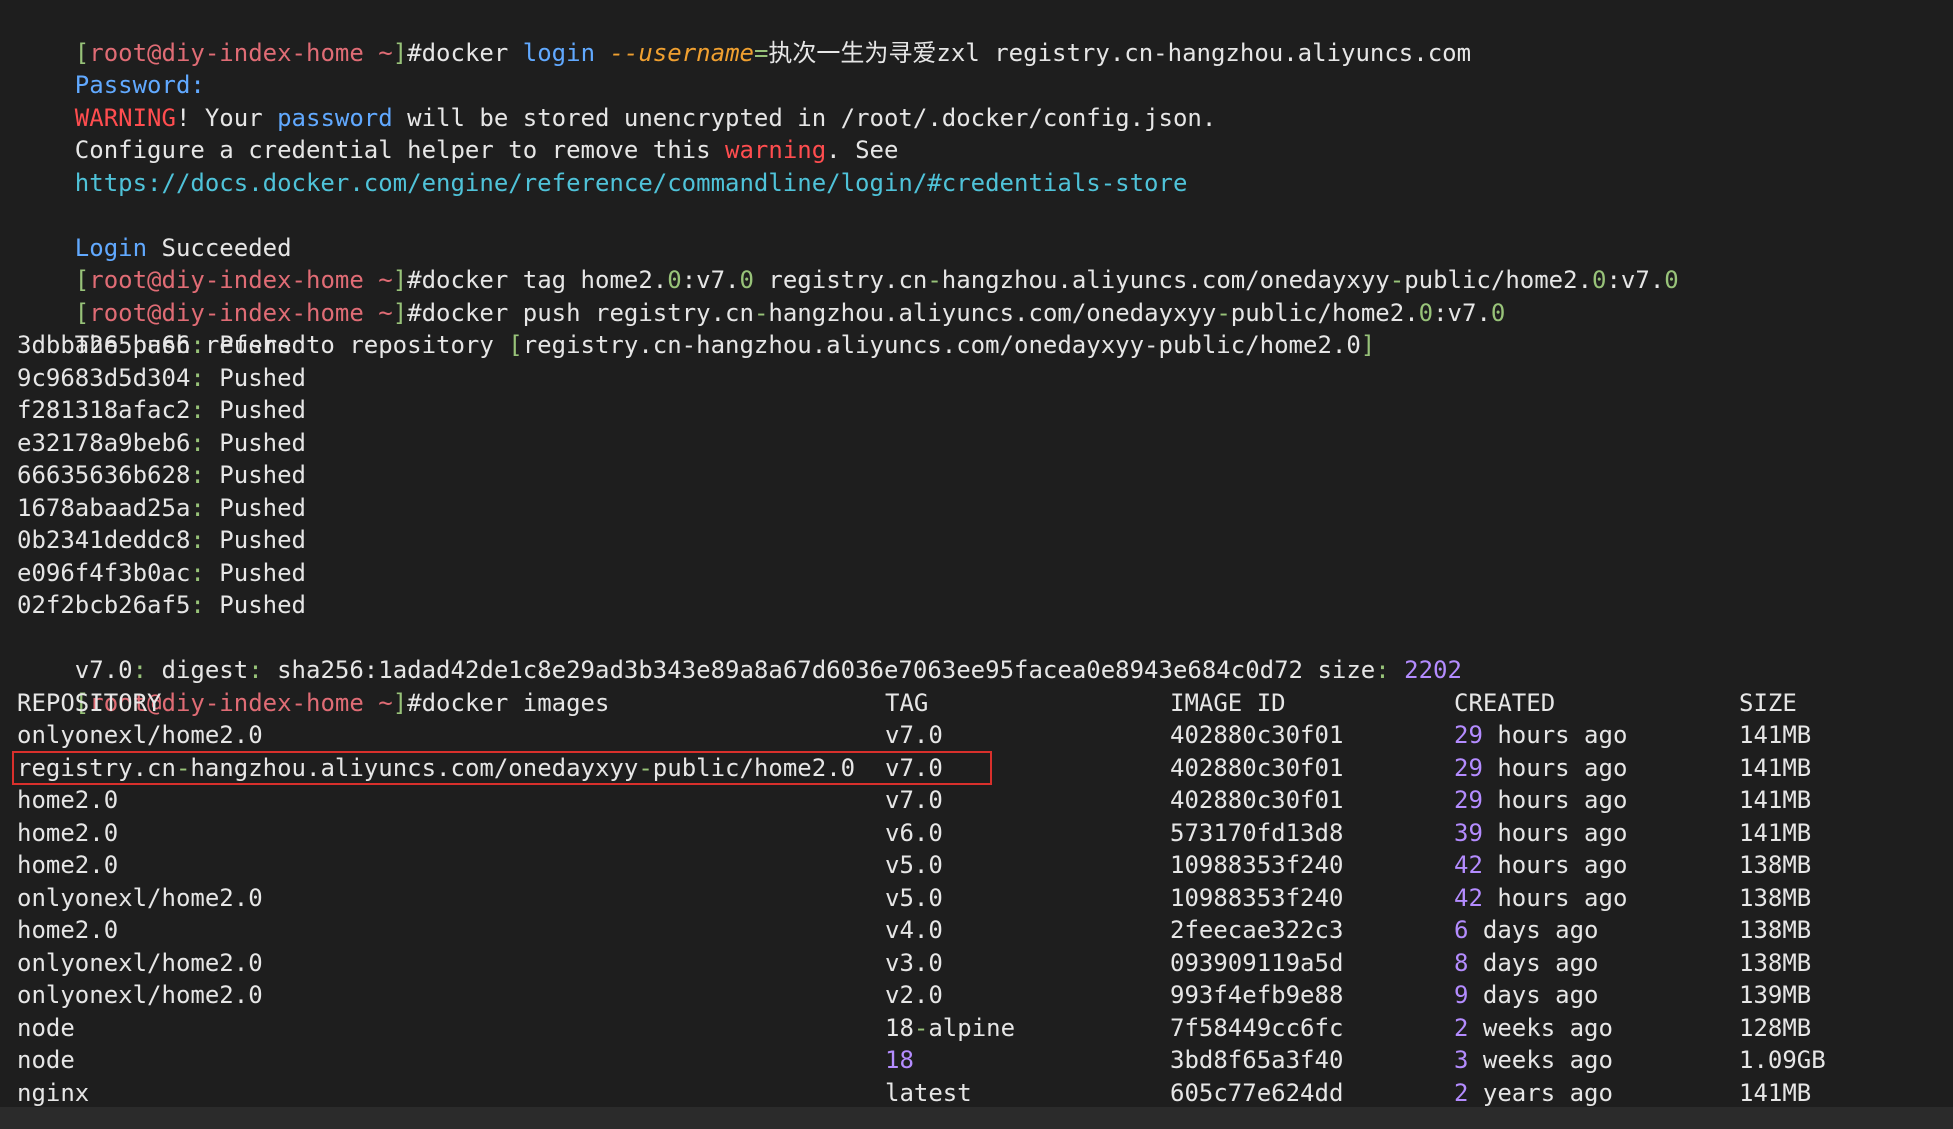 The height and width of the screenshot is (1129, 1953). What do you see at coordinates (985, 378) in the screenshot?
I see `layer-line: 9c9683d5d304: Pushed` at bounding box center [985, 378].